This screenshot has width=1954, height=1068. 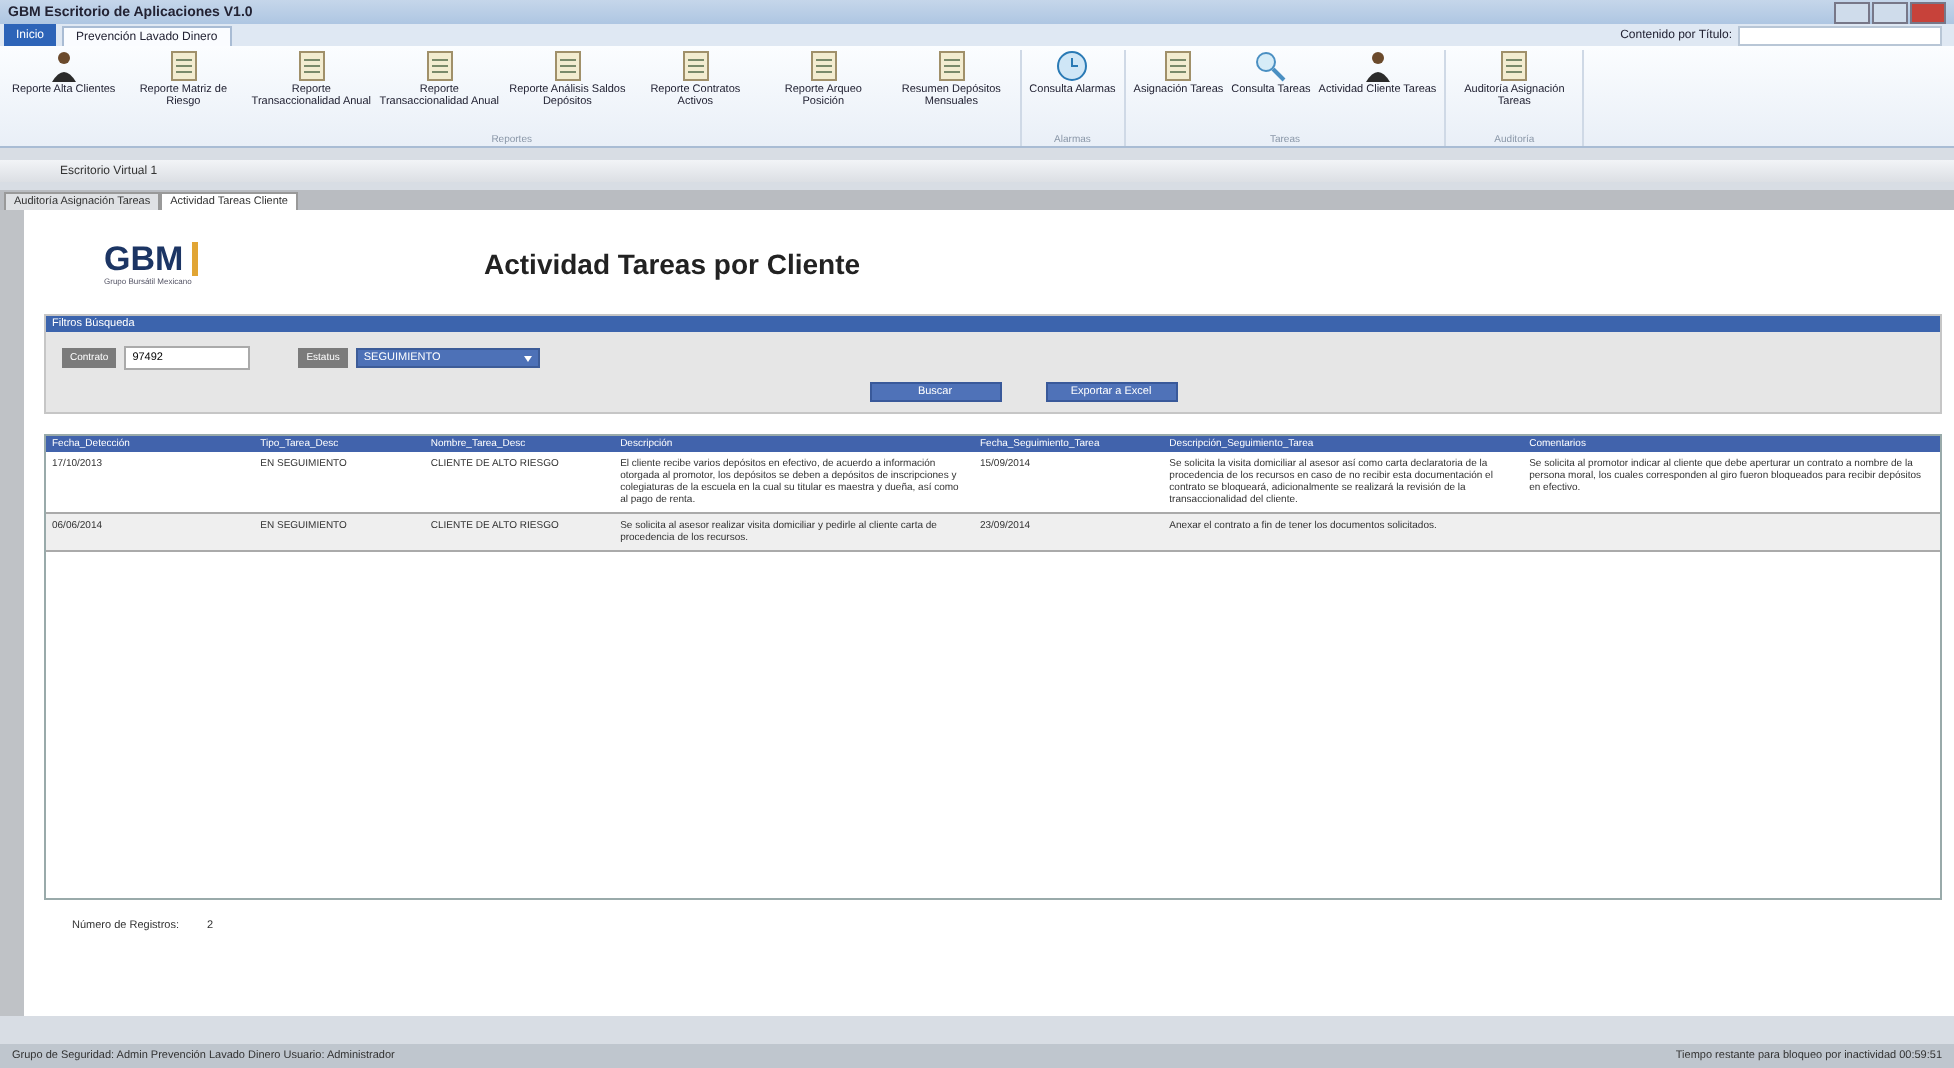 What do you see at coordinates (1852, 12) in the screenshot?
I see `minimize-button` at bounding box center [1852, 12].